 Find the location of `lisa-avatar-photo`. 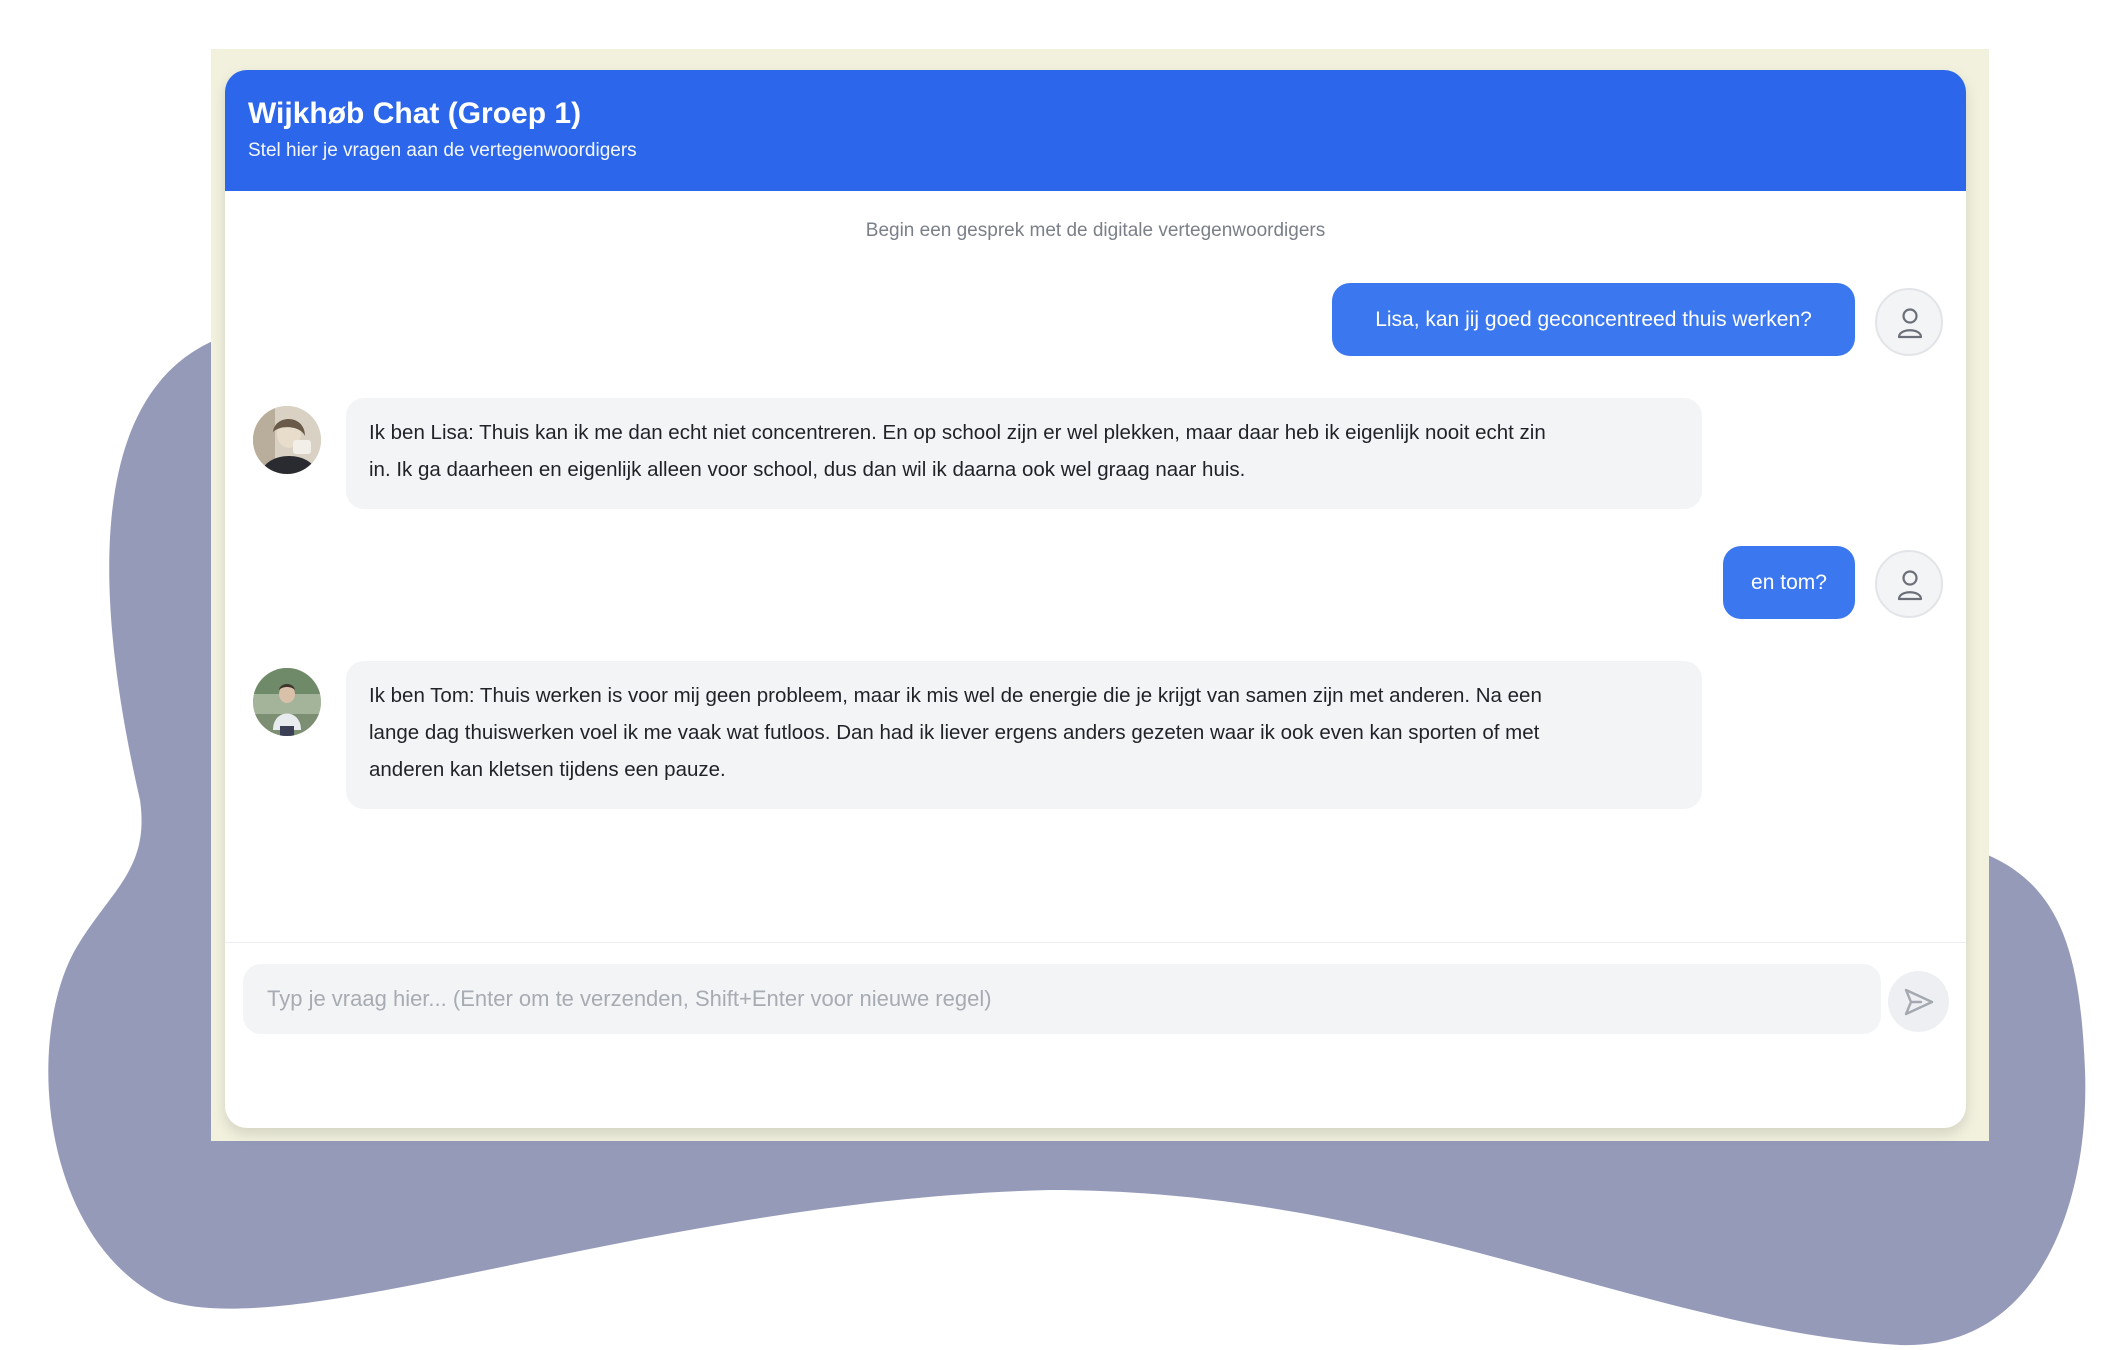

lisa-avatar-photo is located at coordinates (287, 440).